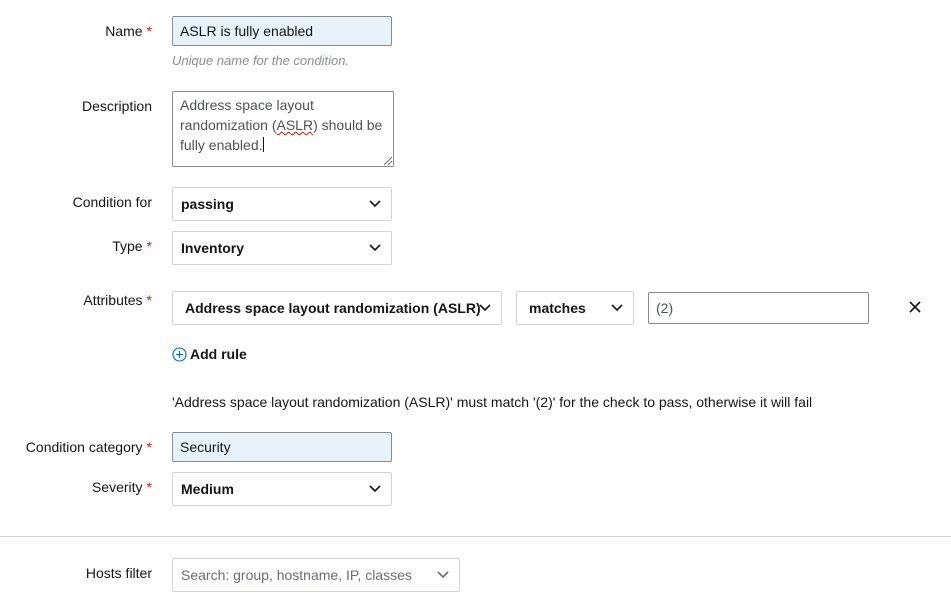  What do you see at coordinates (295, 125) in the screenshot?
I see `spellcheck-word: ASLR` at bounding box center [295, 125].